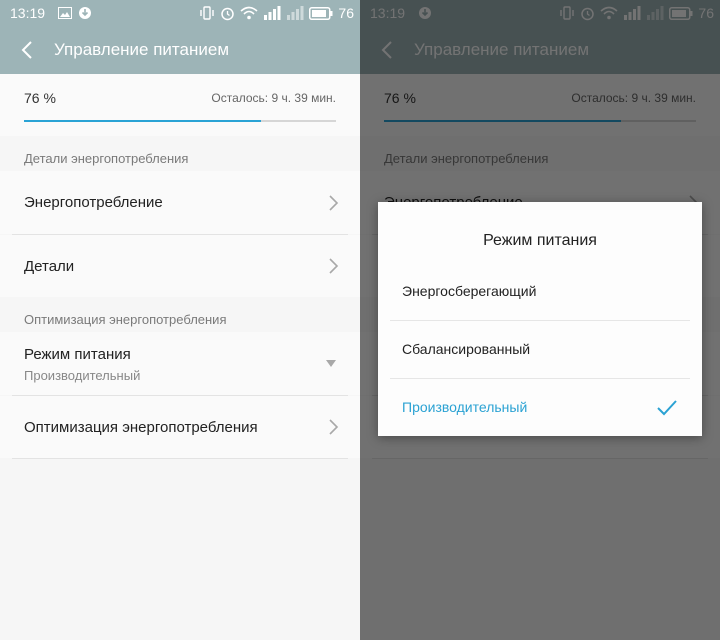 This screenshot has height=640, width=720. Describe the element at coordinates (465, 407) in the screenshot. I see `option-label: Производительный` at that location.